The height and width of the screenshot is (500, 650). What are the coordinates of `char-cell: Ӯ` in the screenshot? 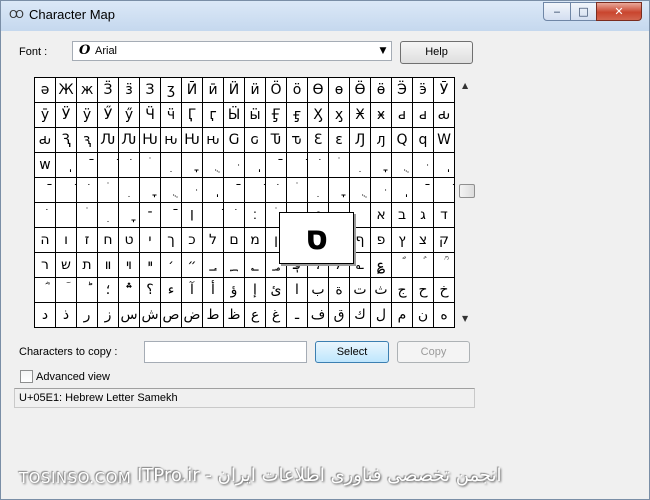 It's located at (444, 90).